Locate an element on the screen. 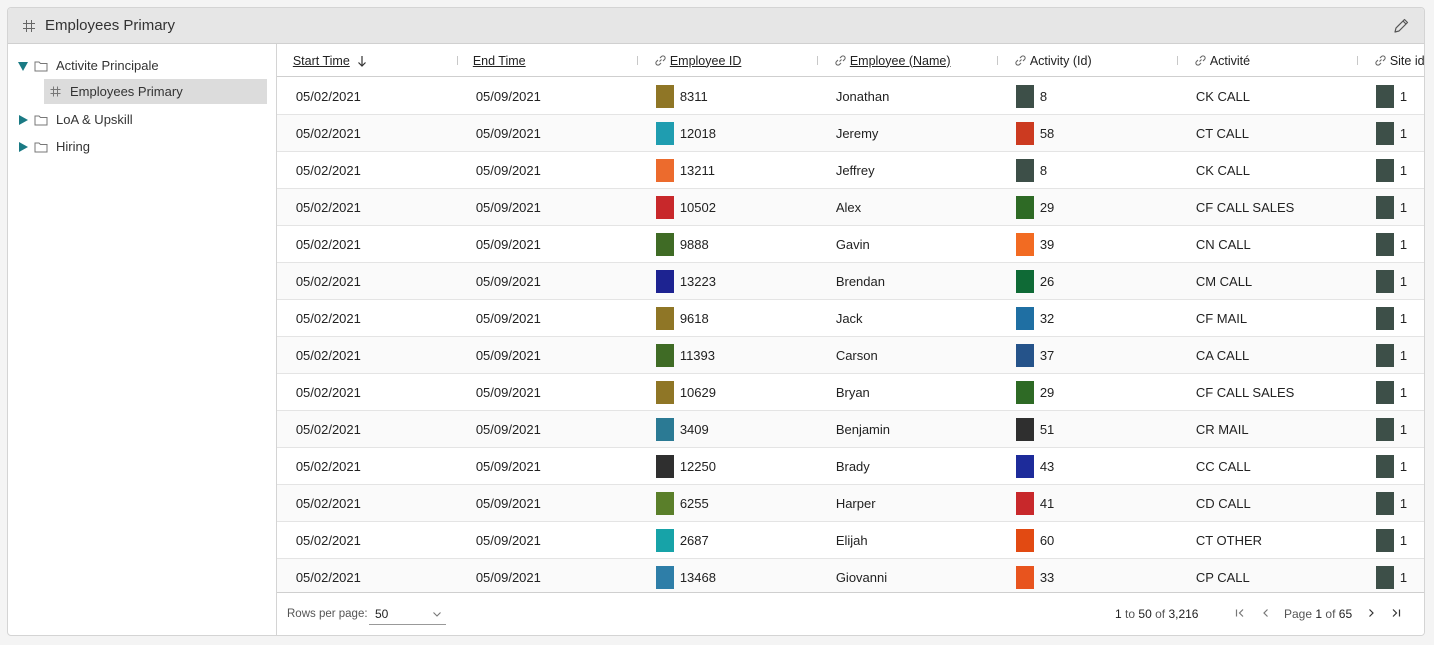  column-label: Employee (Name) is located at coordinates (900, 61).